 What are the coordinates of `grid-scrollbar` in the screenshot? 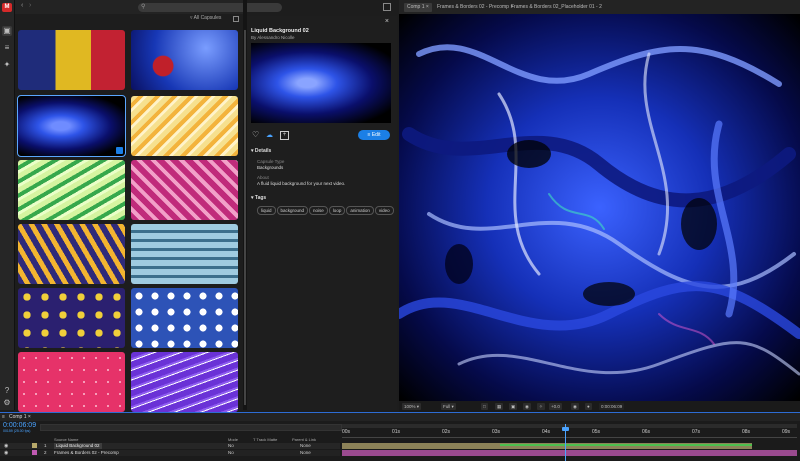 It's located at (245, 217).